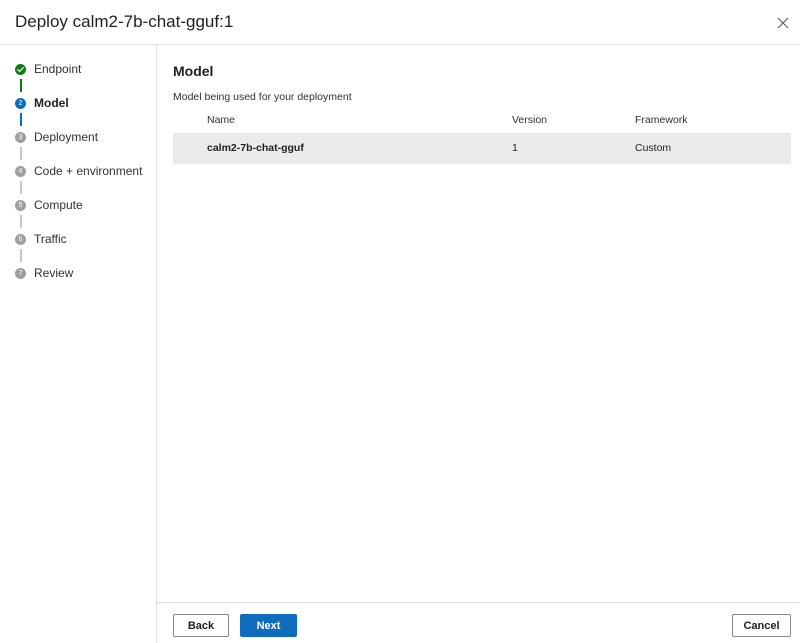 The height and width of the screenshot is (643, 800). What do you see at coordinates (482, 148) in the screenshot?
I see `table-row: calm2-7b-chat-gguf 1 Custom` at bounding box center [482, 148].